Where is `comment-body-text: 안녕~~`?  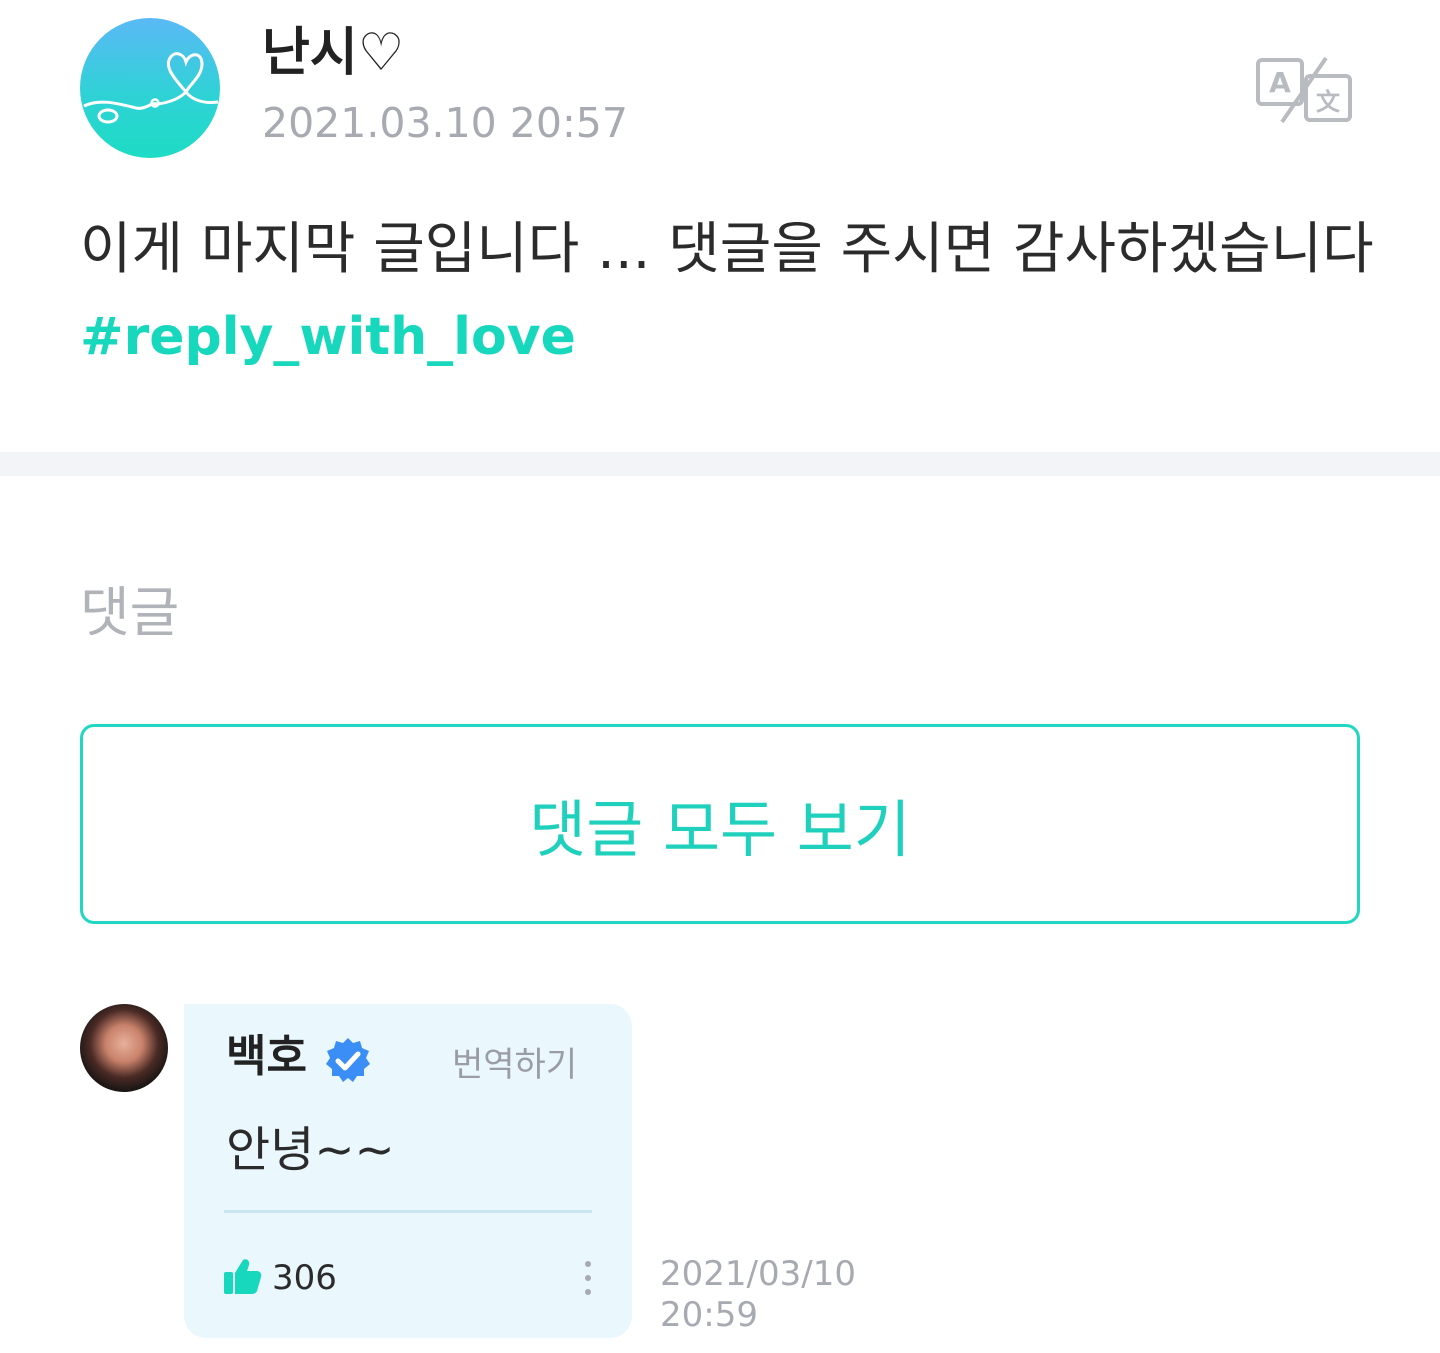 comment-body-text: 안녕~~ is located at coordinates (310, 1150).